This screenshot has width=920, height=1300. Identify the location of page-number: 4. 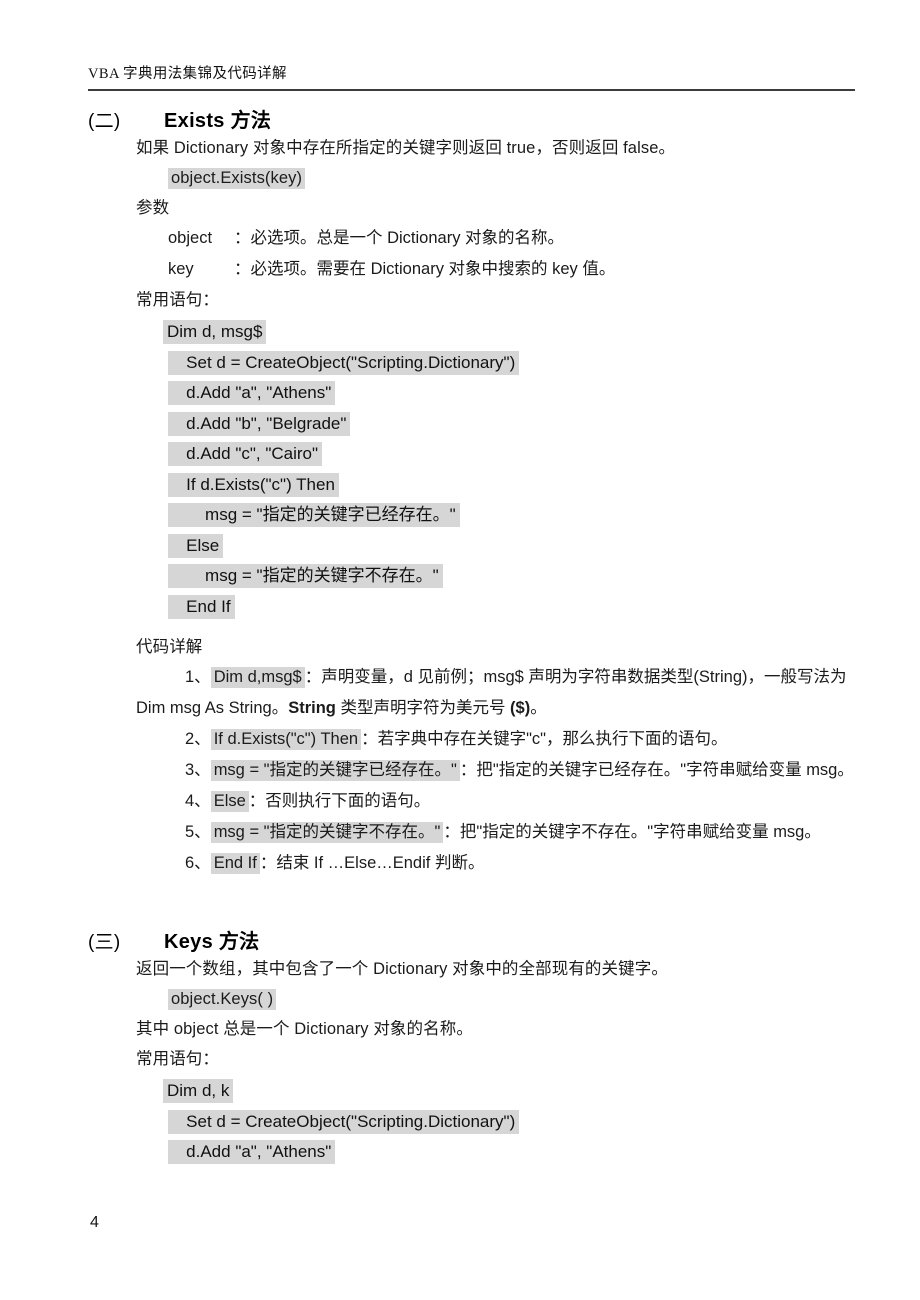
(94, 1222).